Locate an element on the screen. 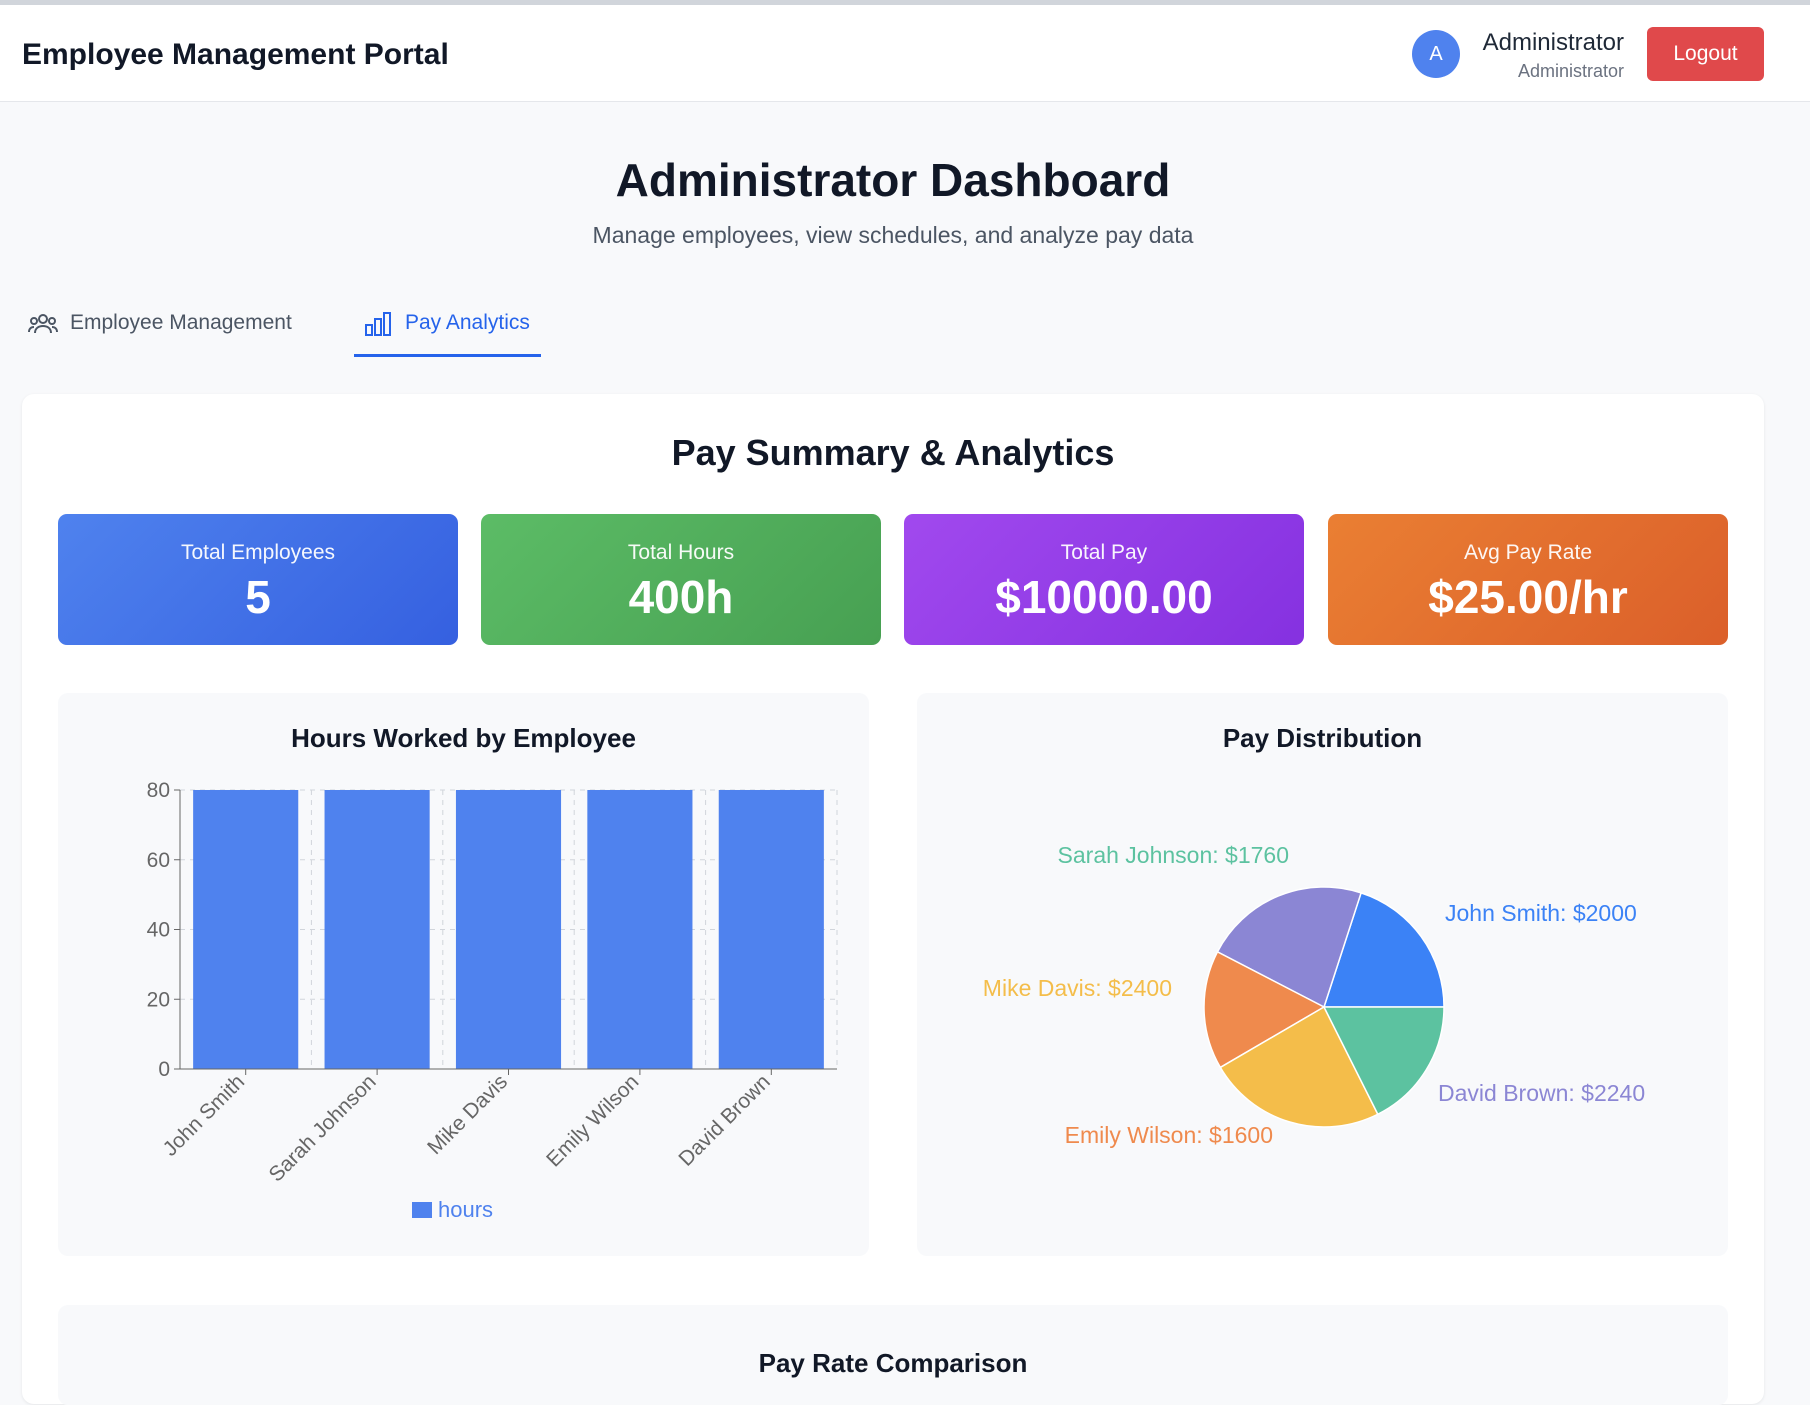 The image size is (1810, 1405). pie-slice-label: Emily Wilson: $1600 is located at coordinates (1169, 1135).